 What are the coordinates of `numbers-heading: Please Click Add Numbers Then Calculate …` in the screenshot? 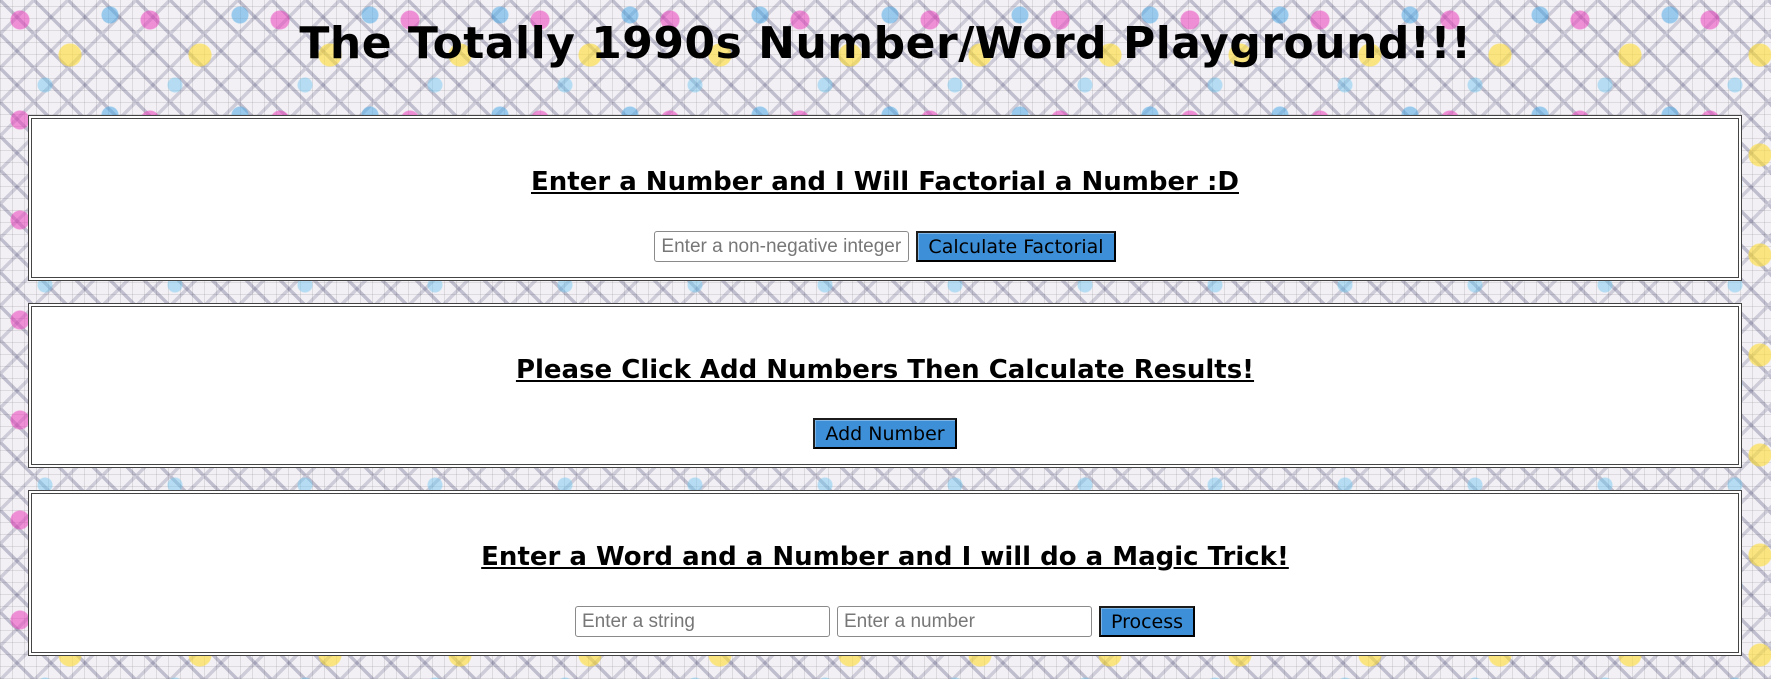 It's located at (885, 370).